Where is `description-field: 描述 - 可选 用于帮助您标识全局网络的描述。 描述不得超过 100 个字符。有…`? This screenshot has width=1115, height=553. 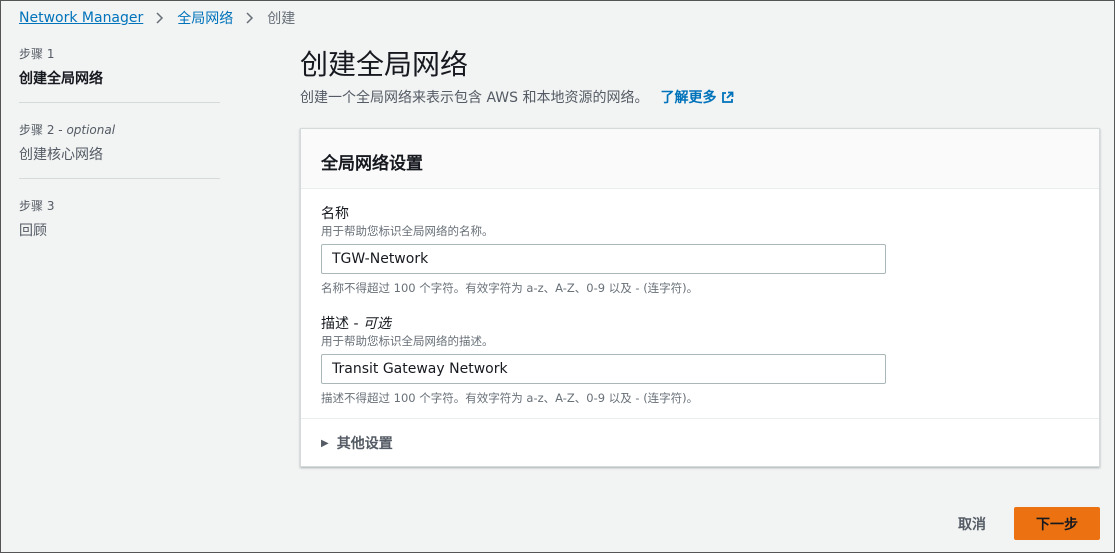 description-field: 描述 - 可选 用于帮助您标识全局网络的描述。 描述不得超过 100 个字符。有… is located at coordinates (603, 360).